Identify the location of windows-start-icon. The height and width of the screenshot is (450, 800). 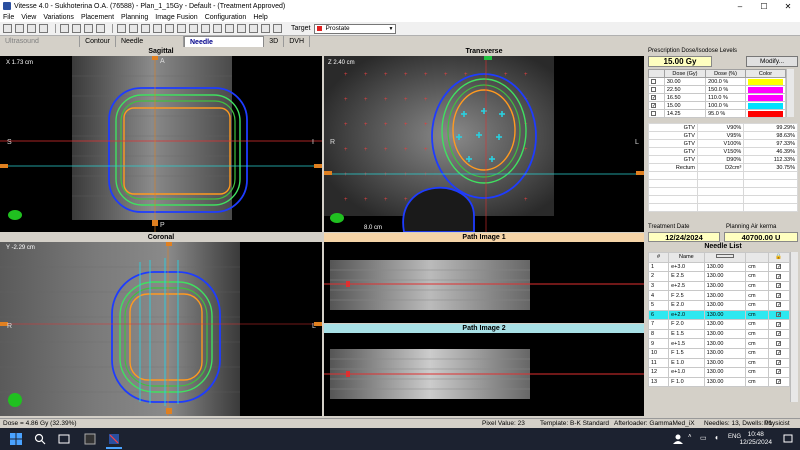
(16, 439).